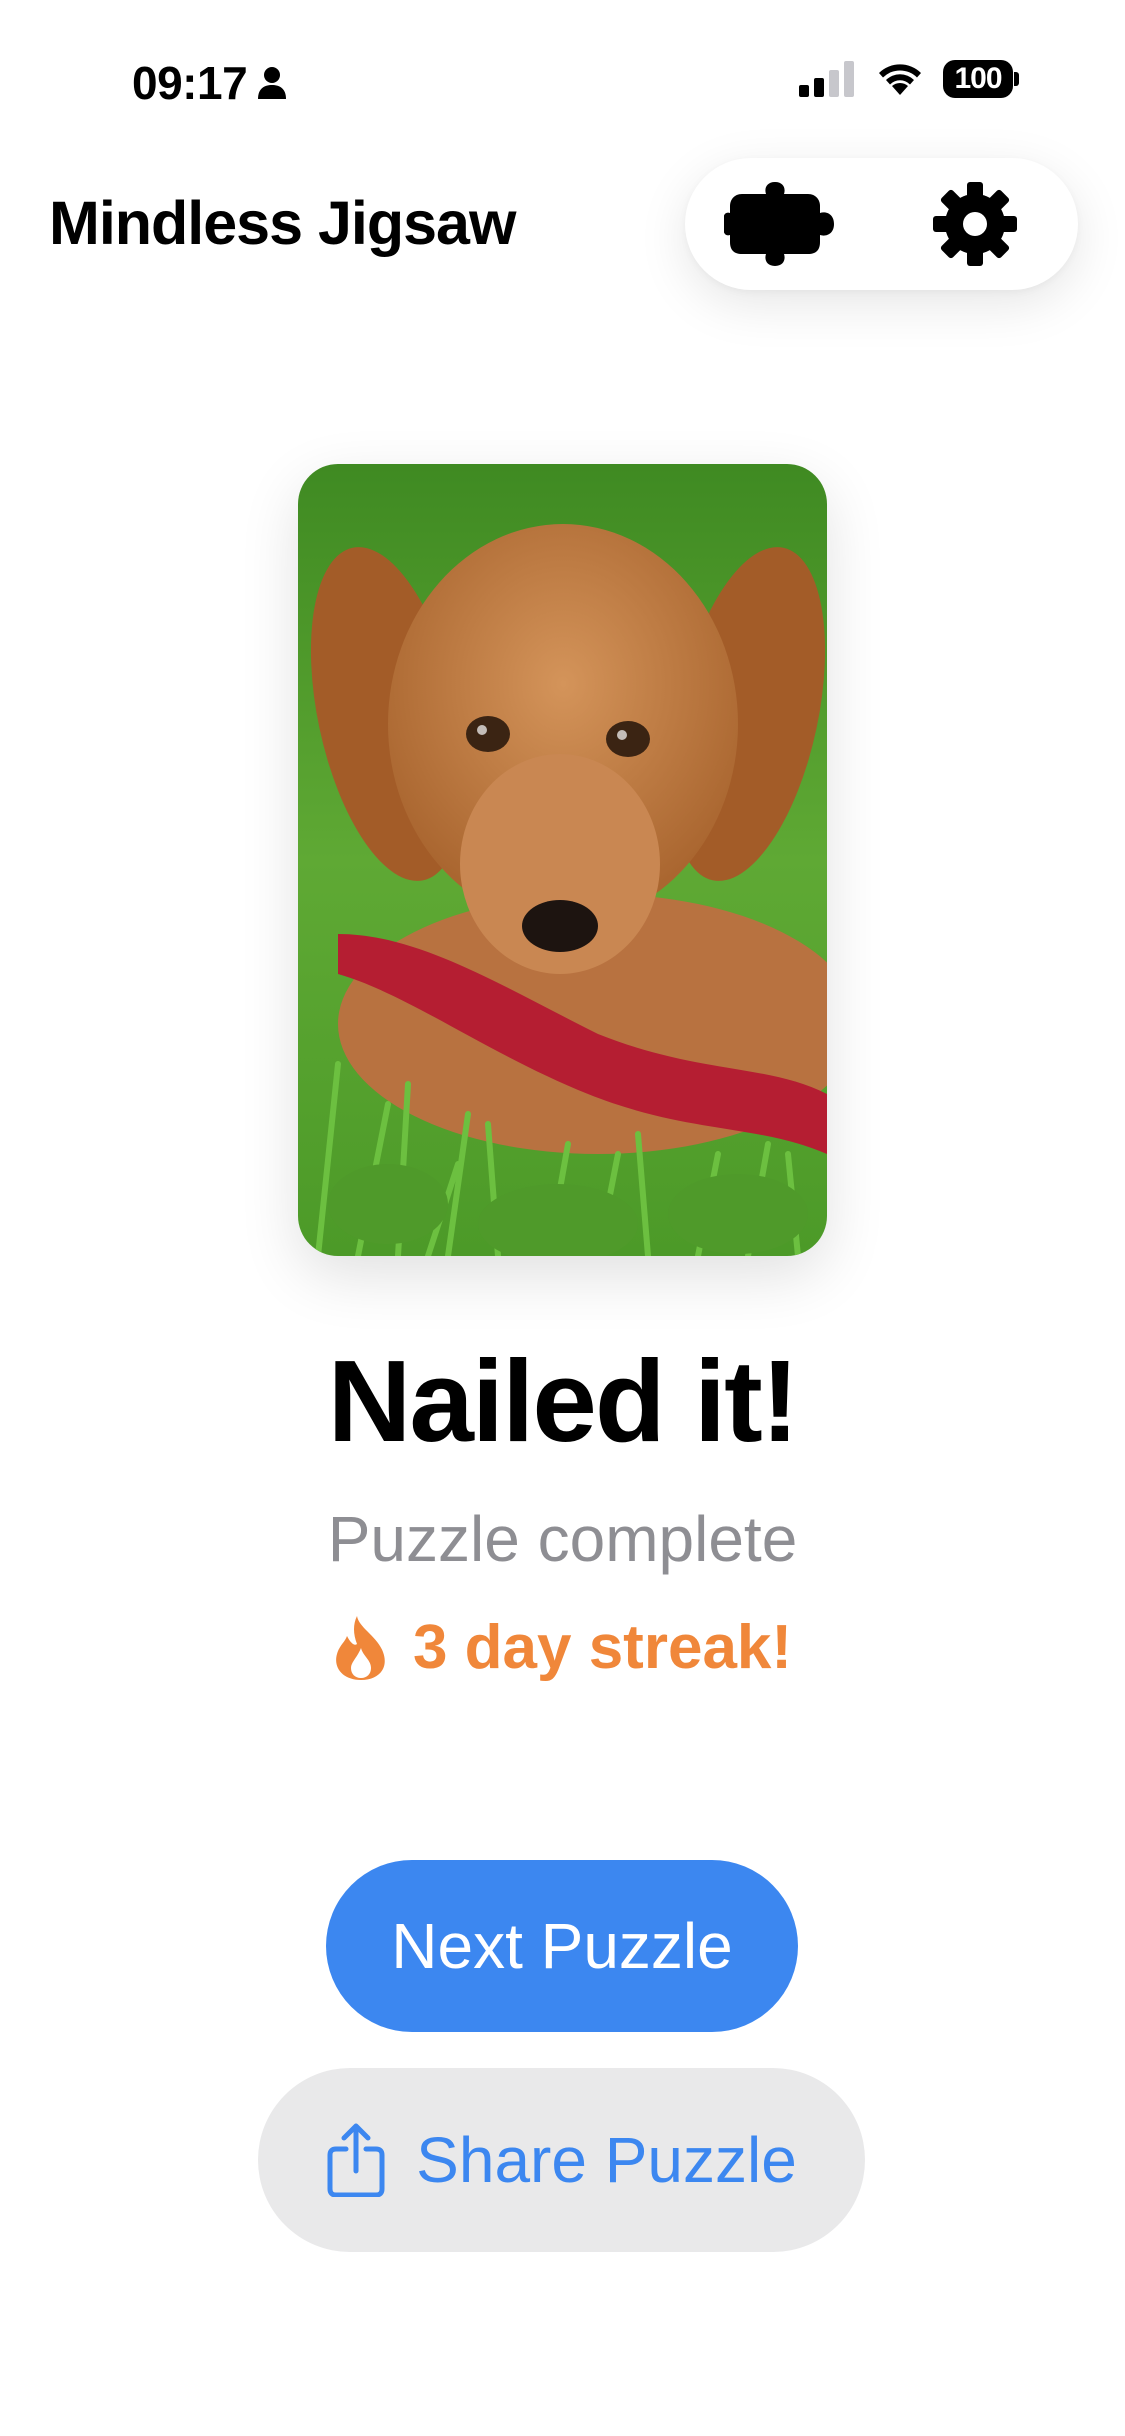 The width and height of the screenshot is (1125, 2436). What do you see at coordinates (779, 224) in the screenshot?
I see `puzzle-piece-icon` at bounding box center [779, 224].